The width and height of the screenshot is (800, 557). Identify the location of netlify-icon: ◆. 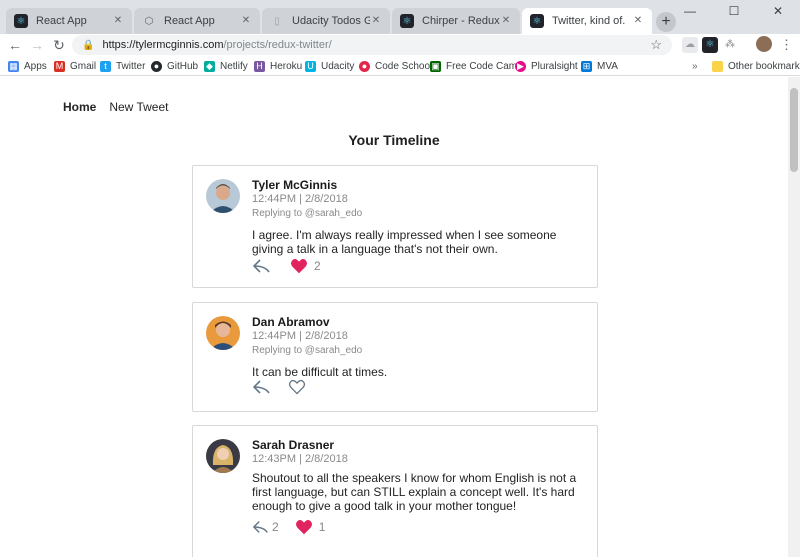
(209, 66).